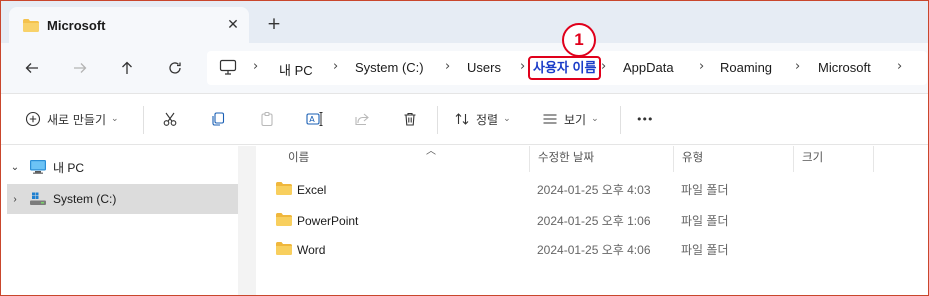  I want to click on list-item: PowerPoint 2024-01-25 오후 1:06 파일 폴더, so click(588, 221).